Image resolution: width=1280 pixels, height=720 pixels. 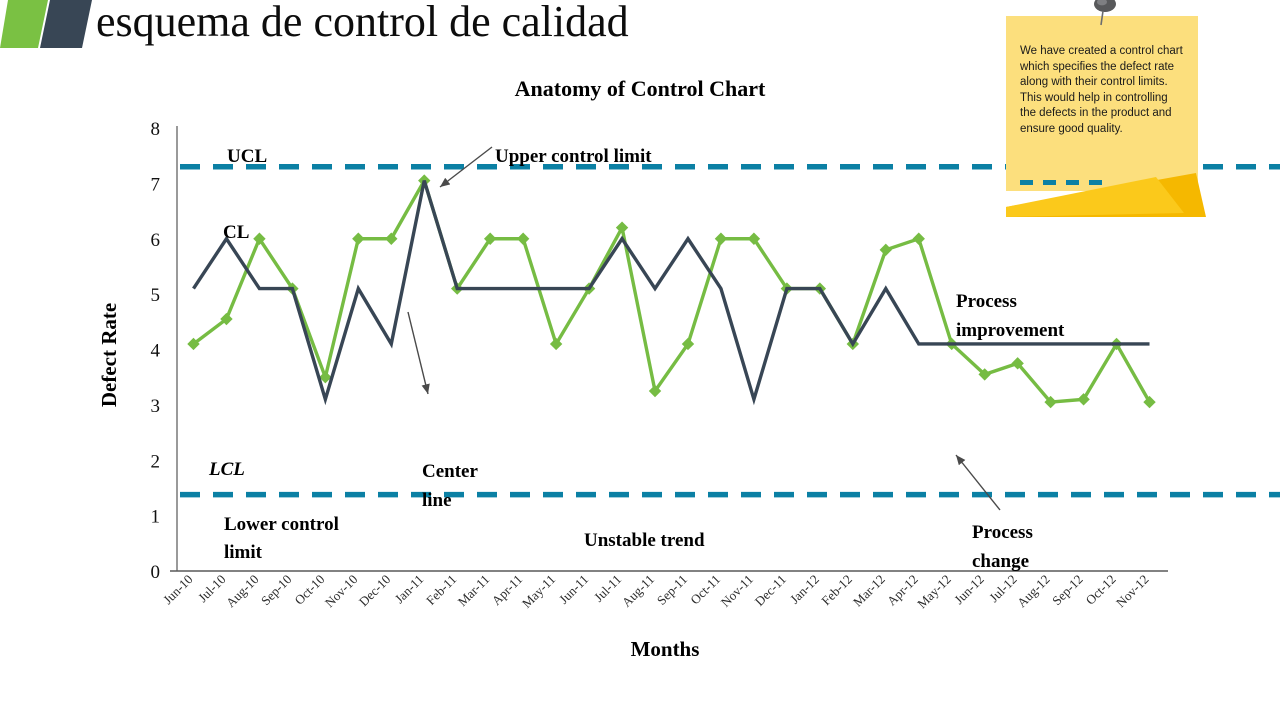 I want to click on process-change-arrow, so click(x=978, y=482).